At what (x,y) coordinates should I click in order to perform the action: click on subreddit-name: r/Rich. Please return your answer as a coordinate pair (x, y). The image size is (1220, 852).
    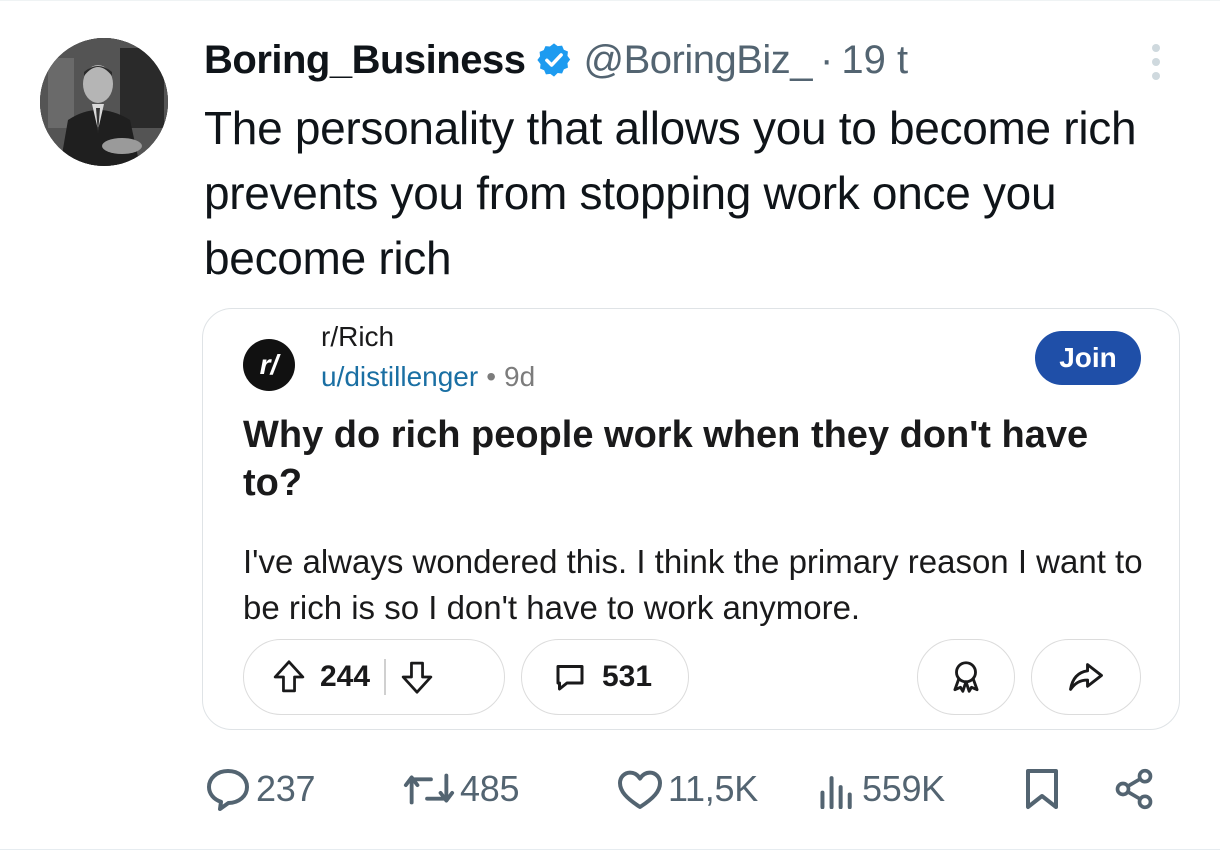
    Looking at the image, I should click on (357, 337).